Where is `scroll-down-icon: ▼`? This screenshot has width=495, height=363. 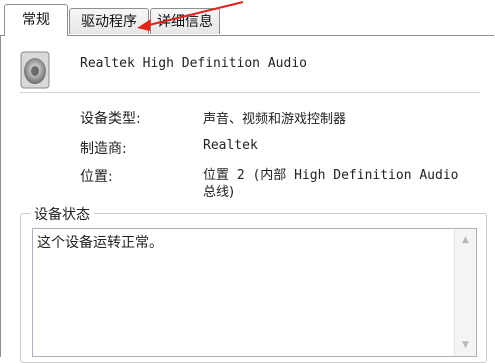
scroll-down-icon: ▼ is located at coordinates (465, 345).